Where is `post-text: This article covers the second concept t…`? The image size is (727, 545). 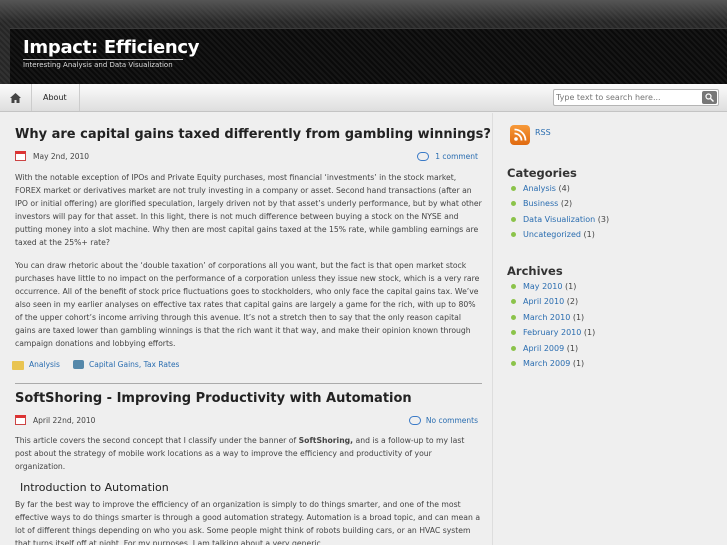 post-text: This article covers the second concept t… is located at coordinates (157, 440).